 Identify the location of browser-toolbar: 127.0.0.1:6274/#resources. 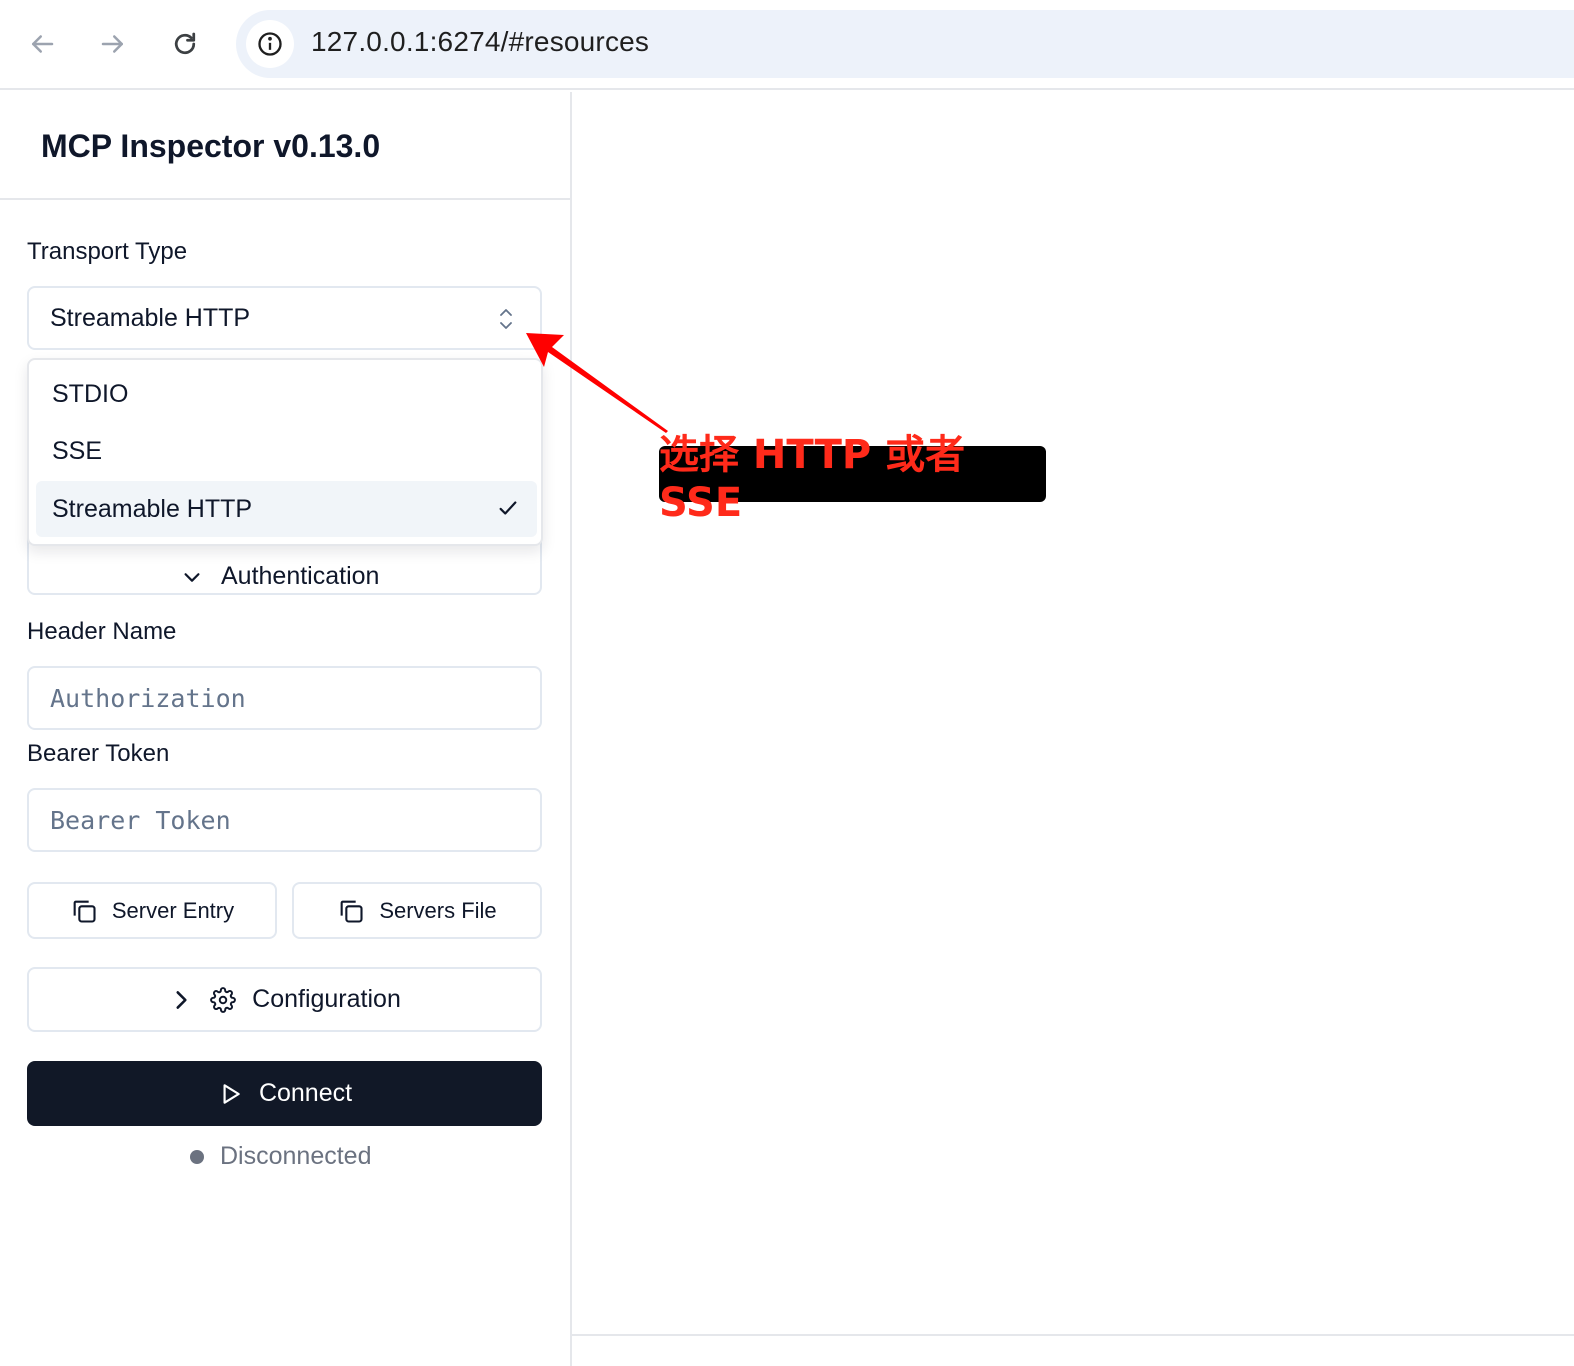
(787, 45).